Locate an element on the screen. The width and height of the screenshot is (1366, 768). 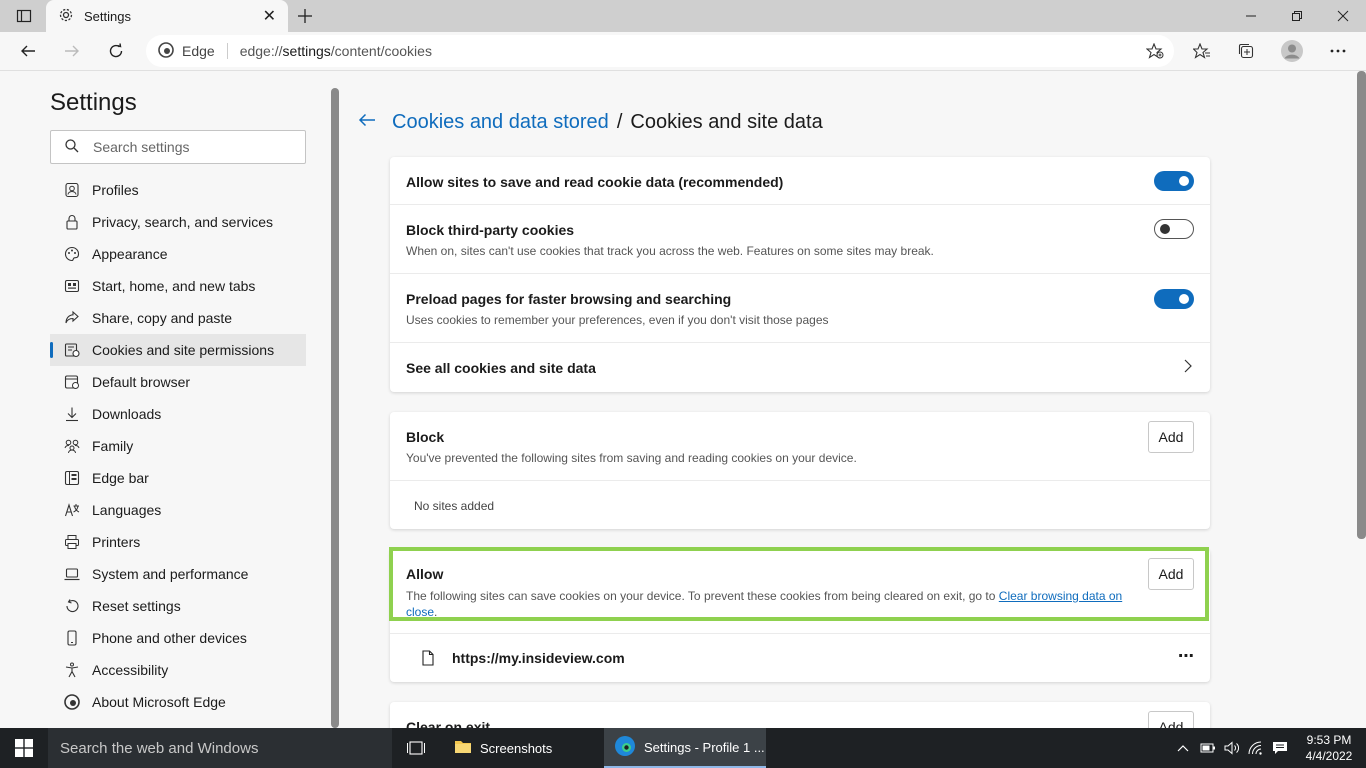
sidebar-item-label: About Microsoft Edge is located at coordinates (159, 702).